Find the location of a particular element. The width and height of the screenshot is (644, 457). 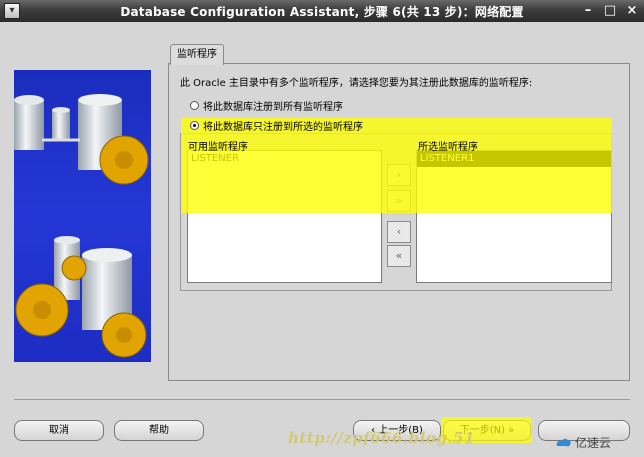

minimize-icon: – is located at coordinates (588, 11).